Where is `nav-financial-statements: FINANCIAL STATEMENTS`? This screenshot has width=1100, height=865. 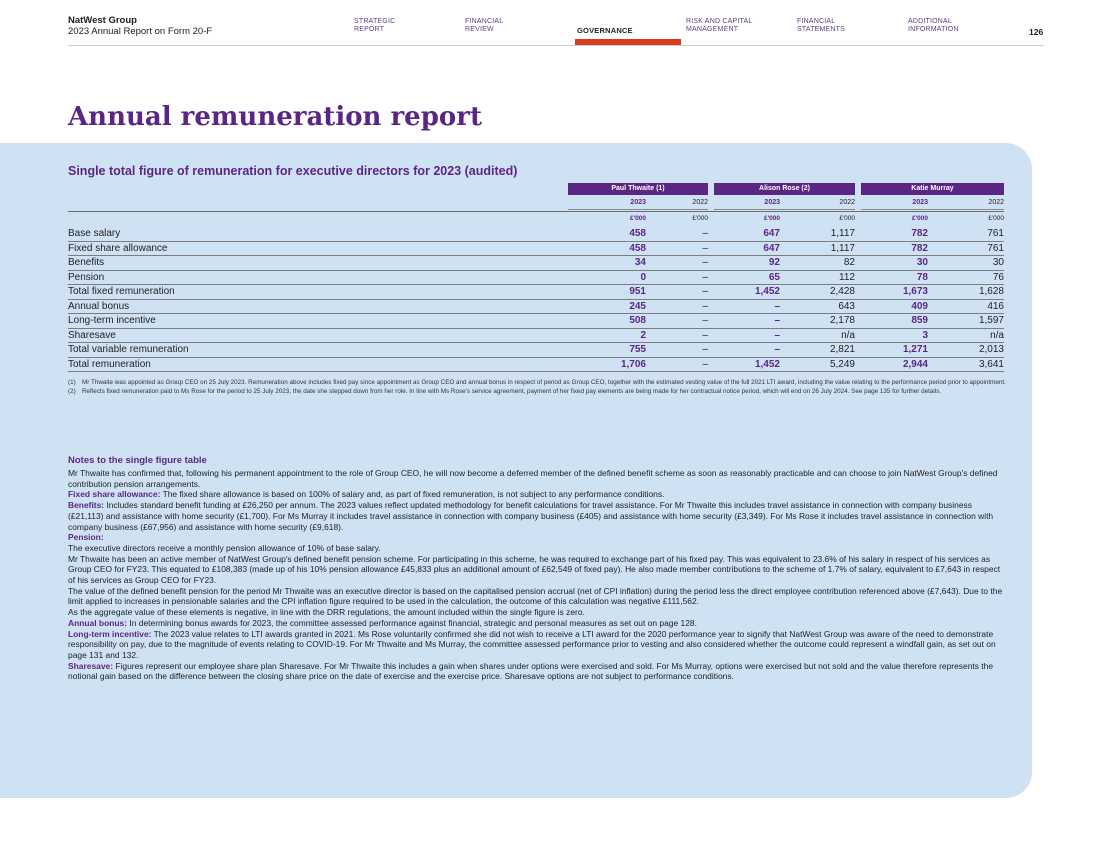
nav-financial-statements: FINANCIAL STATEMENTS is located at coordinates (821, 26).